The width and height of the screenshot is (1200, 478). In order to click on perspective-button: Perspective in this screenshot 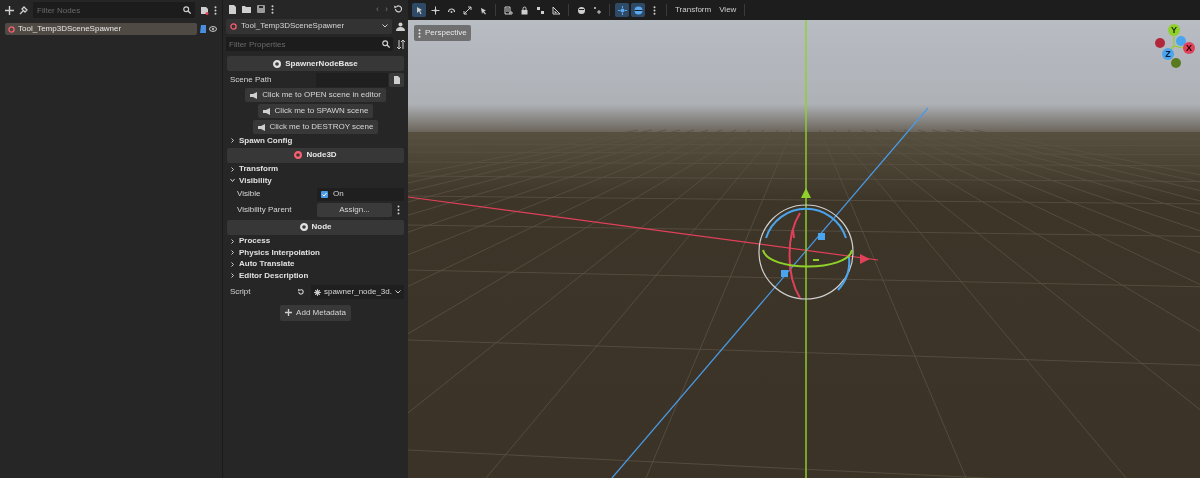, I will do `click(442, 33)`.